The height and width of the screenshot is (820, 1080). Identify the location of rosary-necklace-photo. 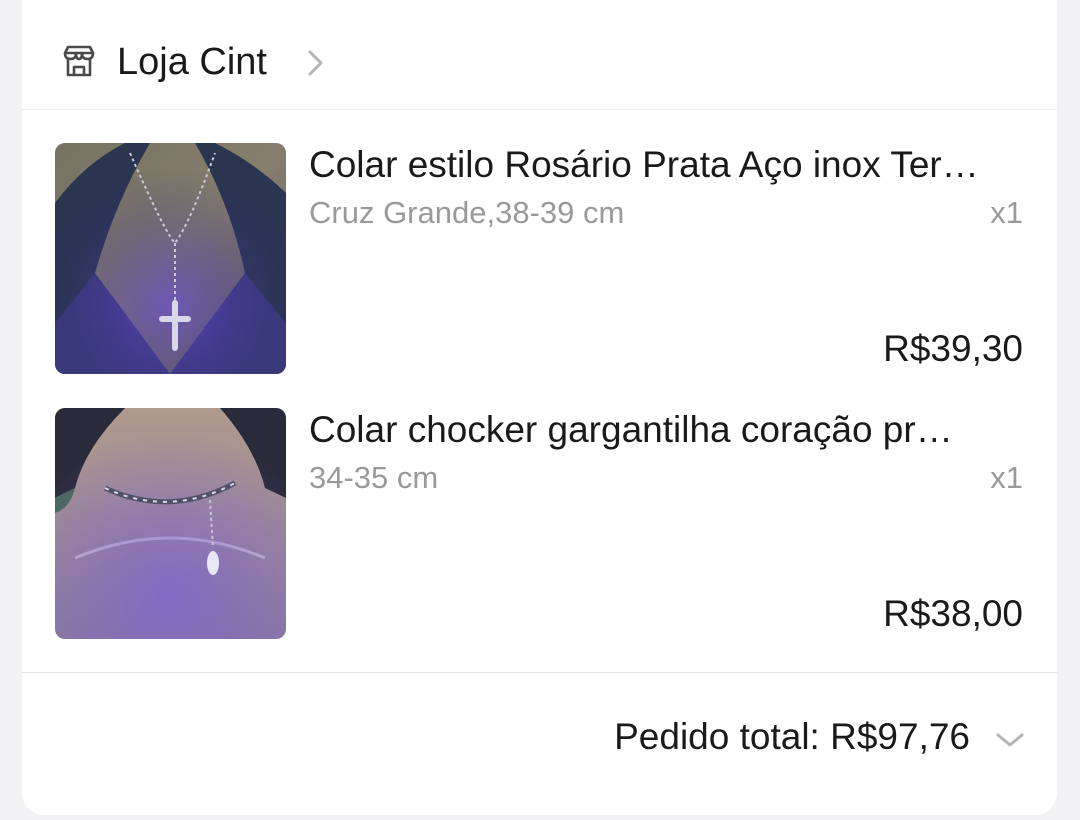
(170, 258).